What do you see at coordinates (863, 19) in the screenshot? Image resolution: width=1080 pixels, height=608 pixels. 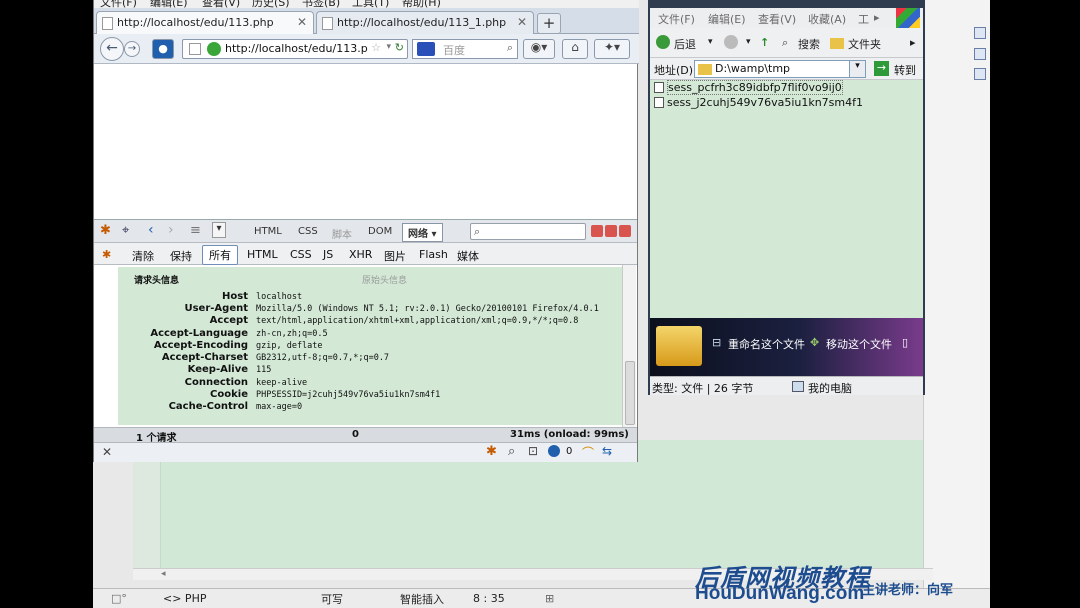 I see `ex-menu-tools: 工` at bounding box center [863, 19].